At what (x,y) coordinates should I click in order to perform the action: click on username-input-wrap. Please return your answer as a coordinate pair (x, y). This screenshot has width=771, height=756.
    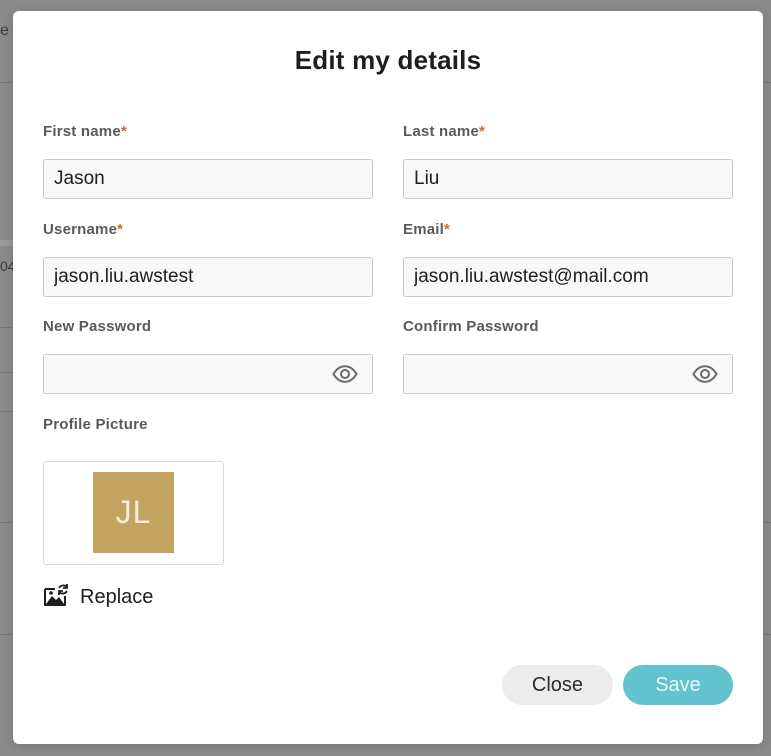
    Looking at the image, I should click on (208, 277).